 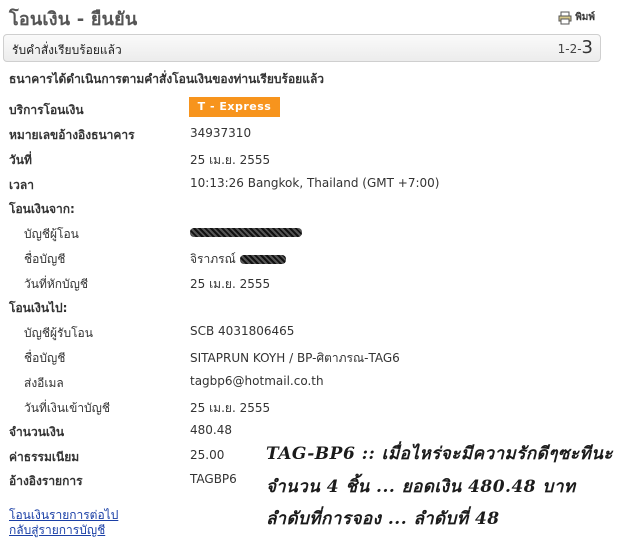 I want to click on back-to-accounts-link: กลับสู่รายการบัญชี, so click(x=63, y=530).